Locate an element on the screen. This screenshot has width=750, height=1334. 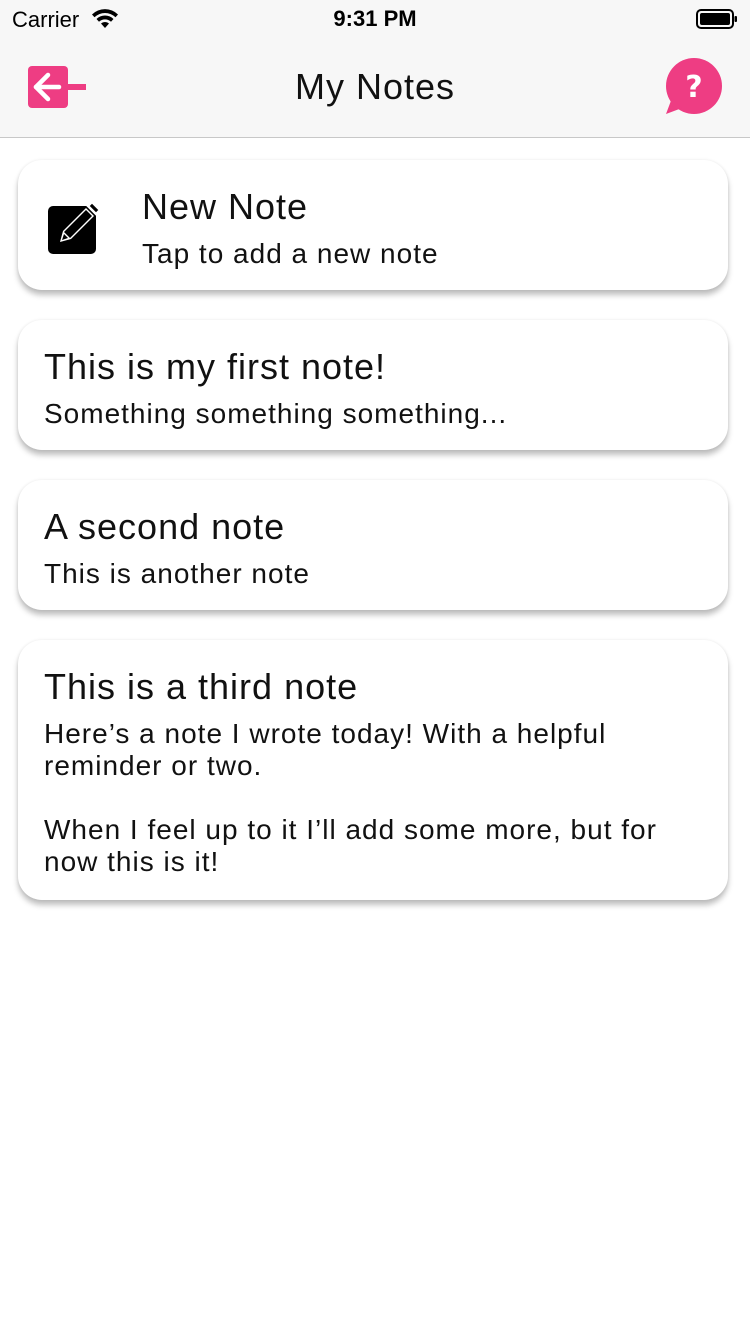
compose-icon is located at coordinates (75, 227).